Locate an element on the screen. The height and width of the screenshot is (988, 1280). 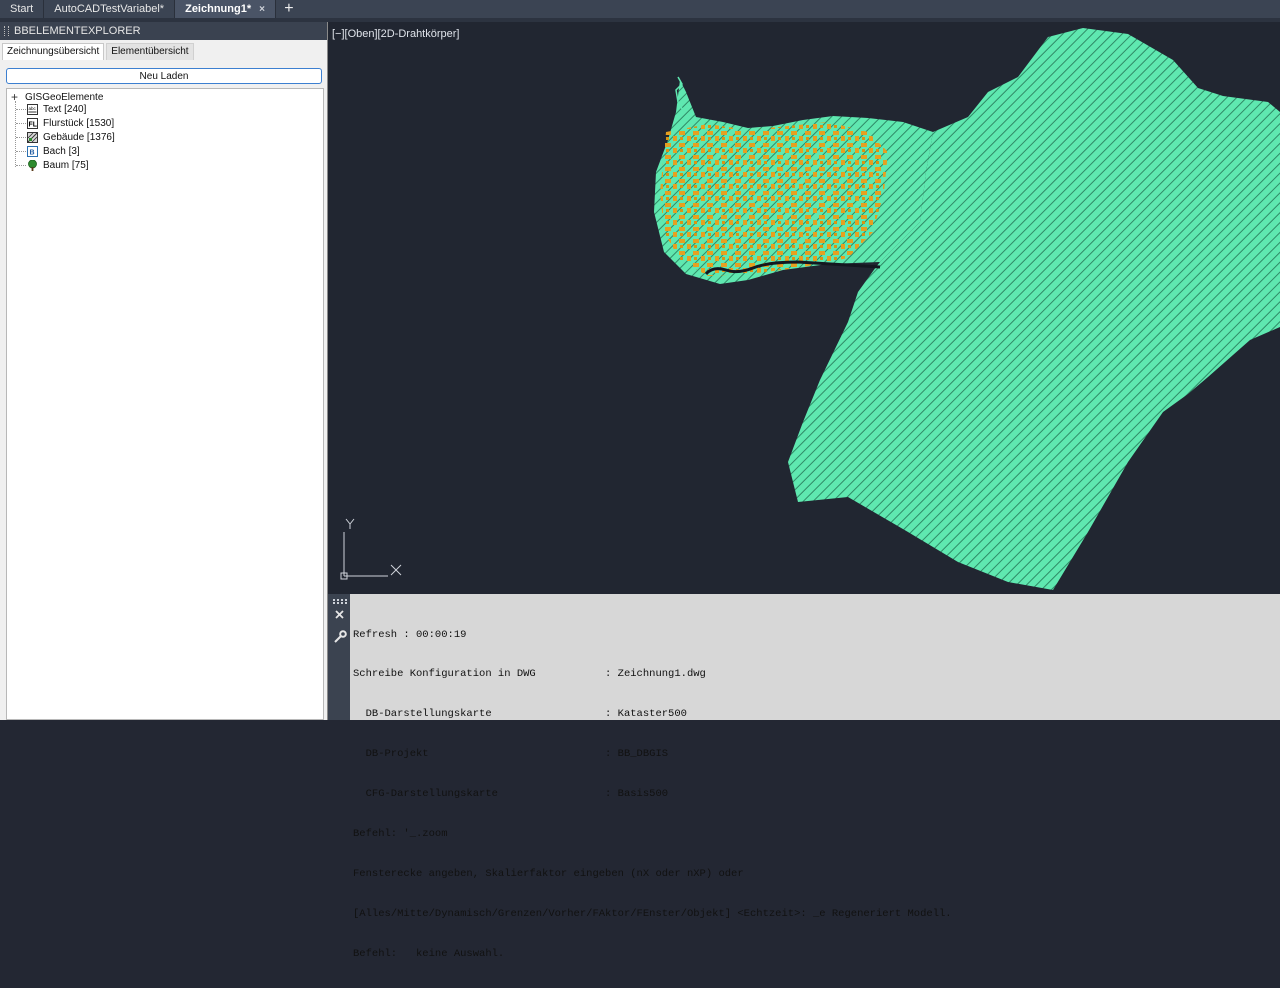
text-layer-icon: abc is located at coordinates (32, 109).